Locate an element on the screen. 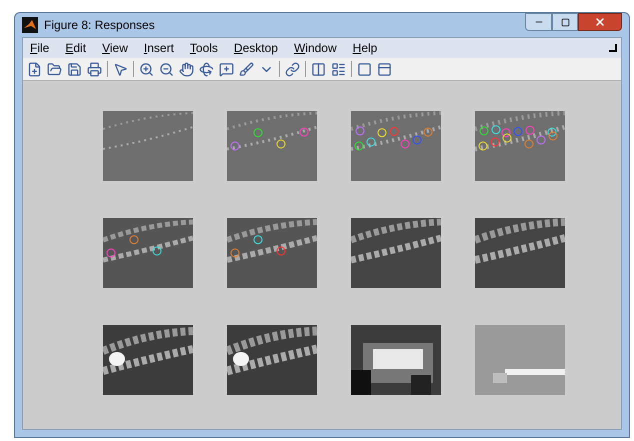 This screenshot has width=634, height=441. menu-item: Window is located at coordinates (315, 48).